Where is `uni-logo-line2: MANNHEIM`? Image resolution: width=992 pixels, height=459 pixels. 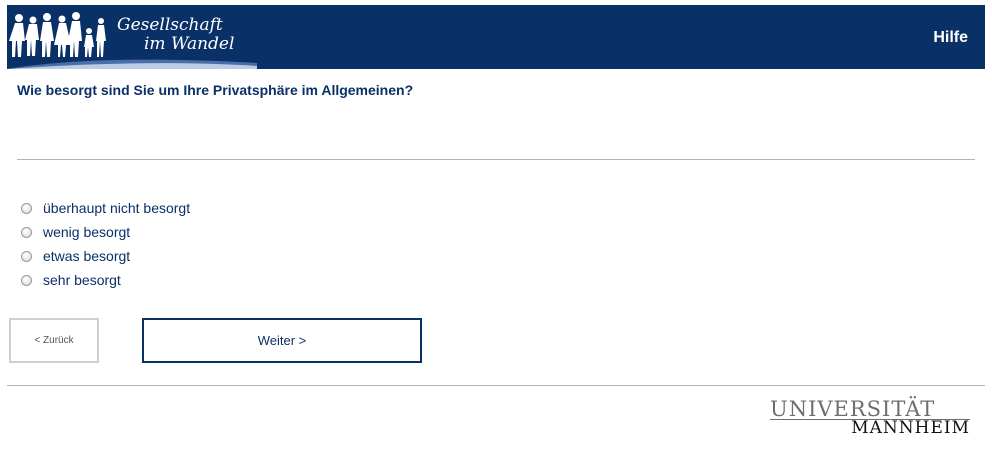 uni-logo-line2: MANNHEIM is located at coordinates (910, 428).